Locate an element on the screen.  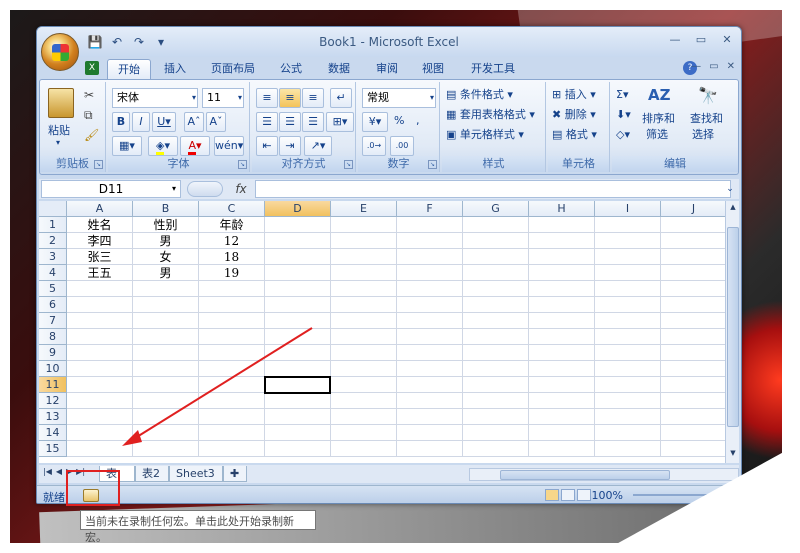
row-header: 10 is located at coordinates (53, 369).